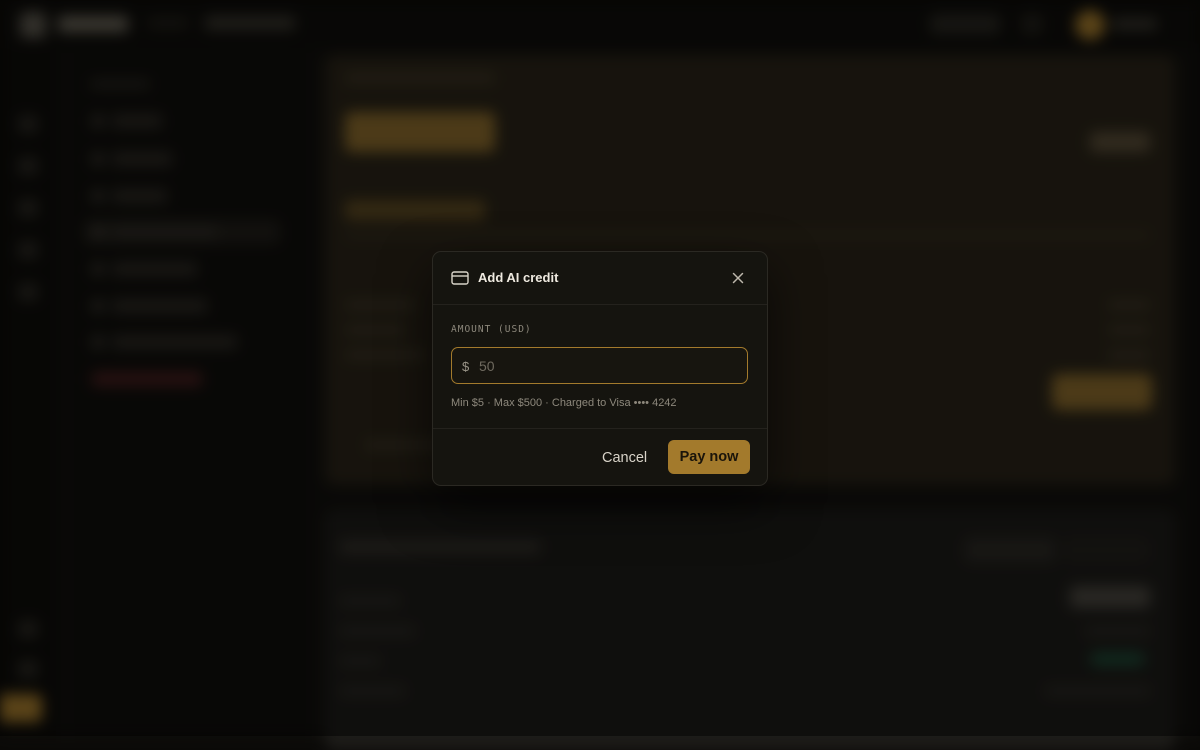  What do you see at coordinates (460, 278) in the screenshot?
I see `credit-card-icon` at bounding box center [460, 278].